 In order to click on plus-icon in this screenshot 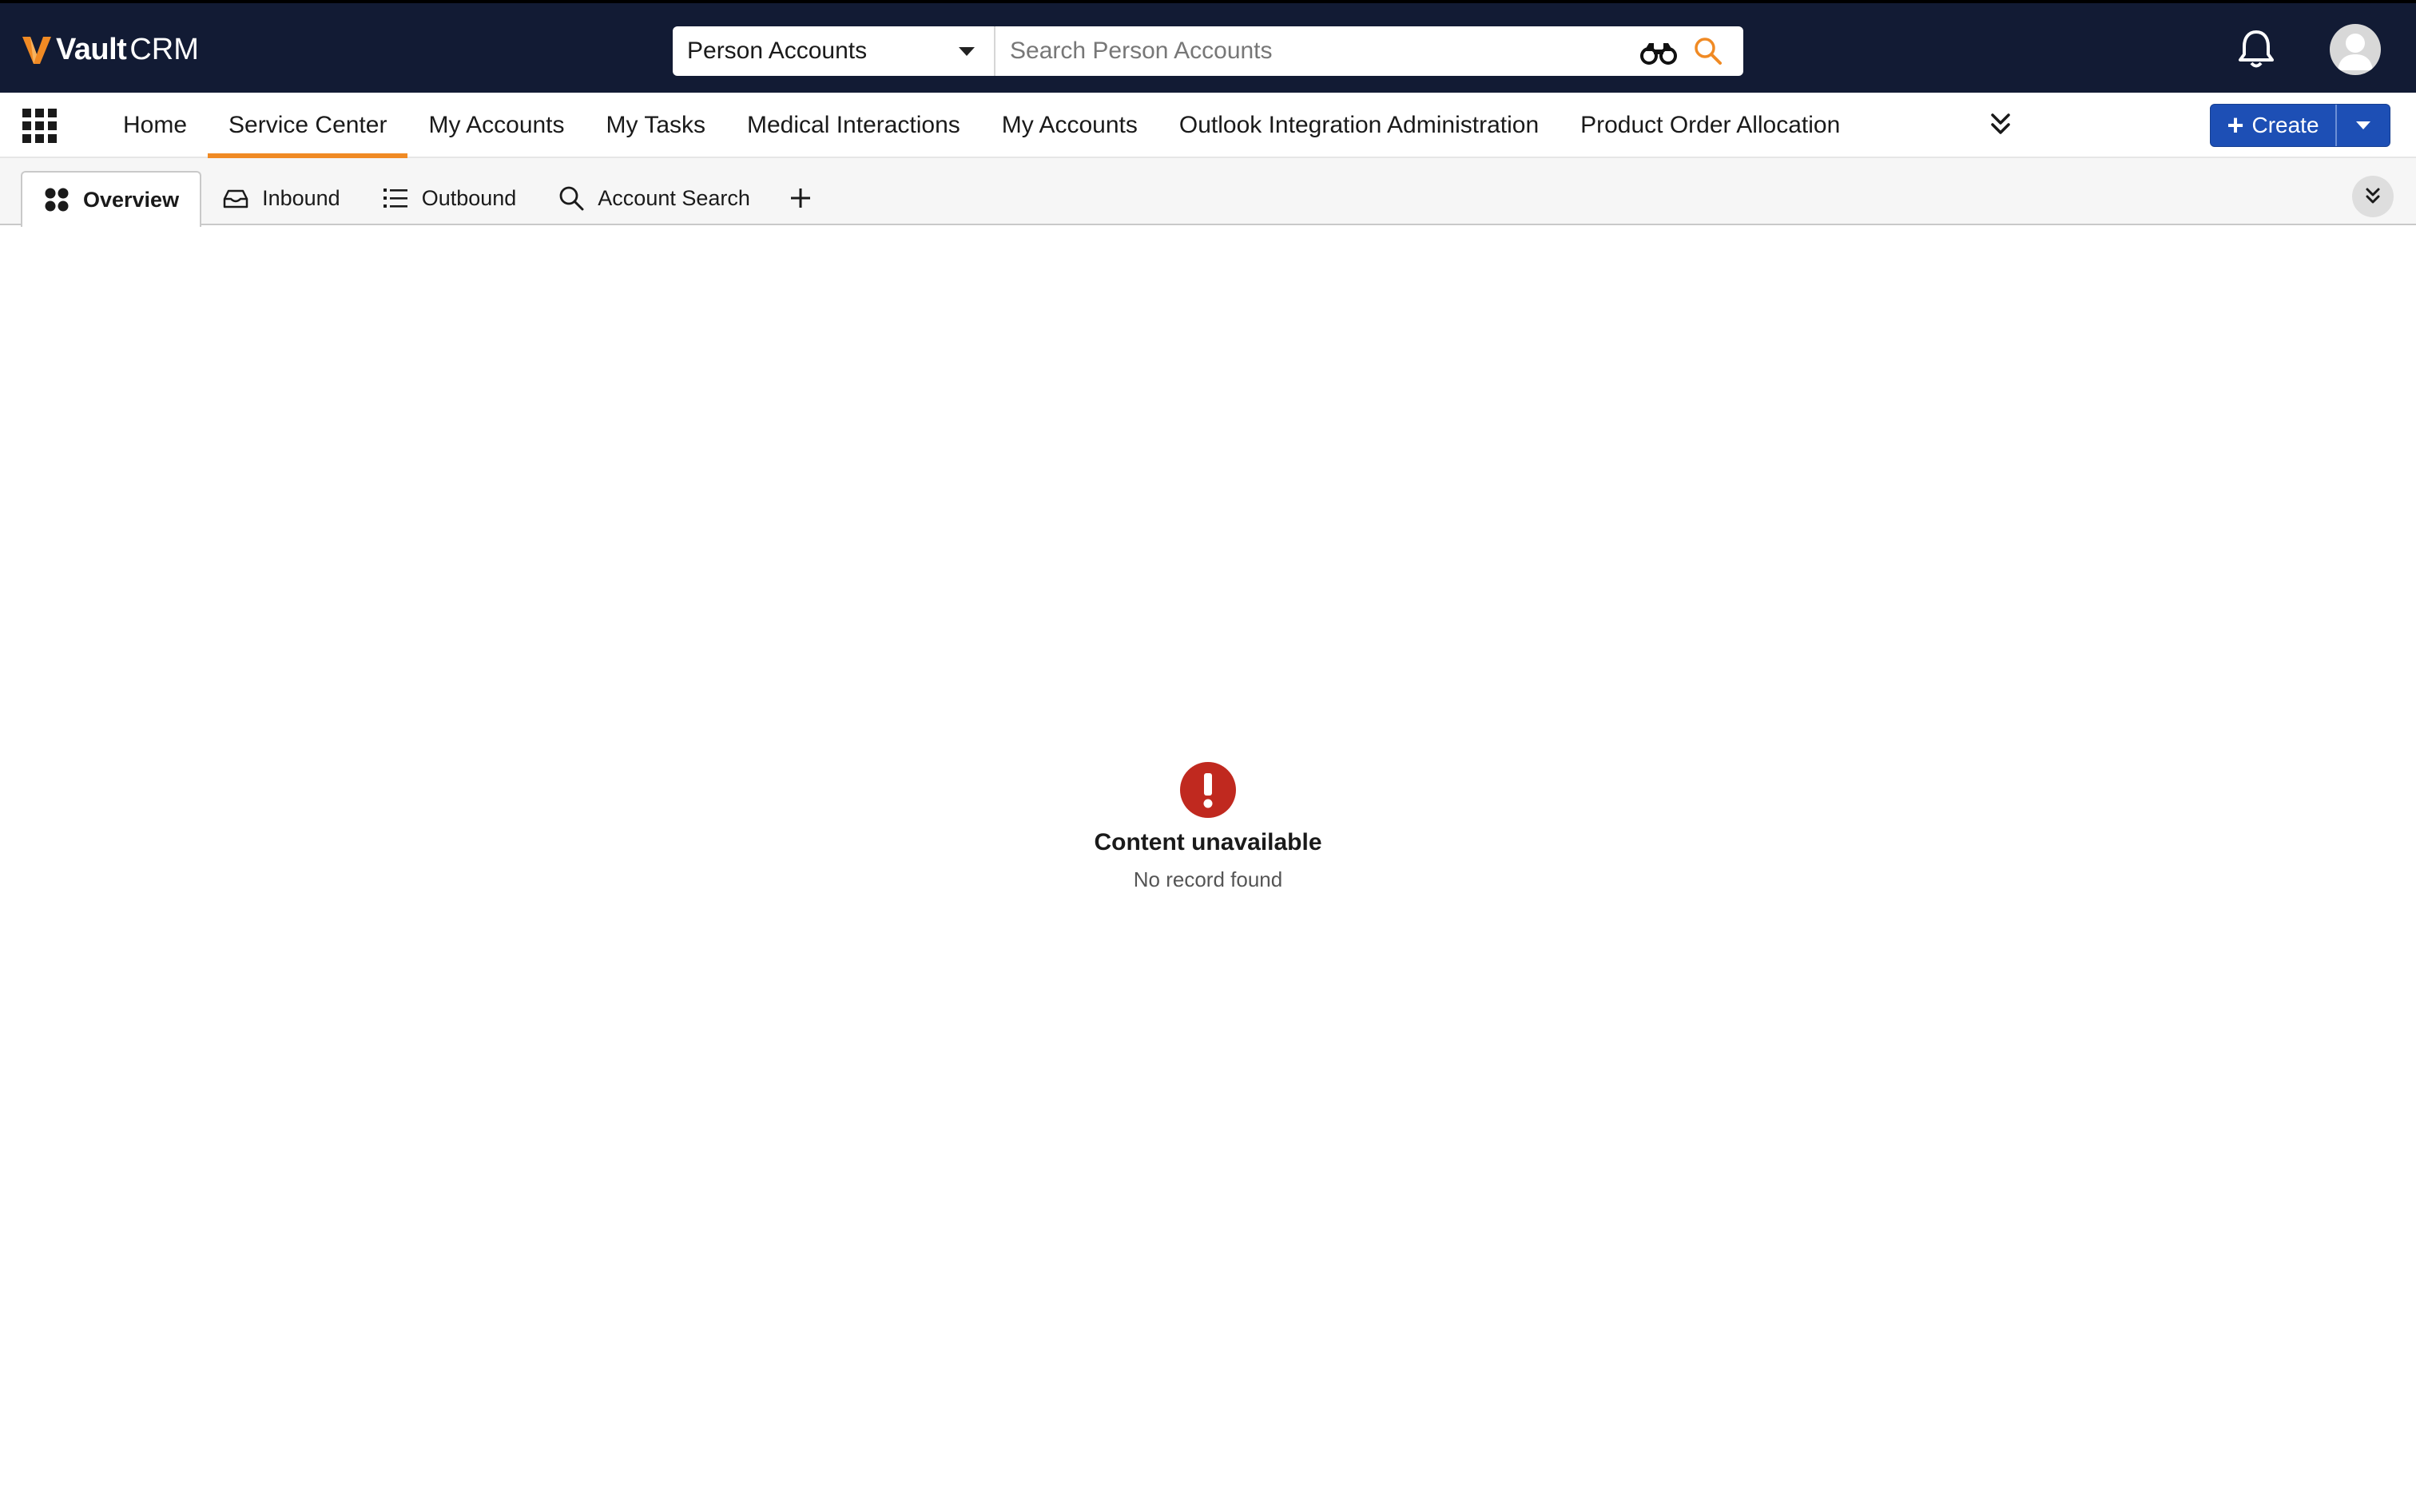, I will do `click(800, 198)`.